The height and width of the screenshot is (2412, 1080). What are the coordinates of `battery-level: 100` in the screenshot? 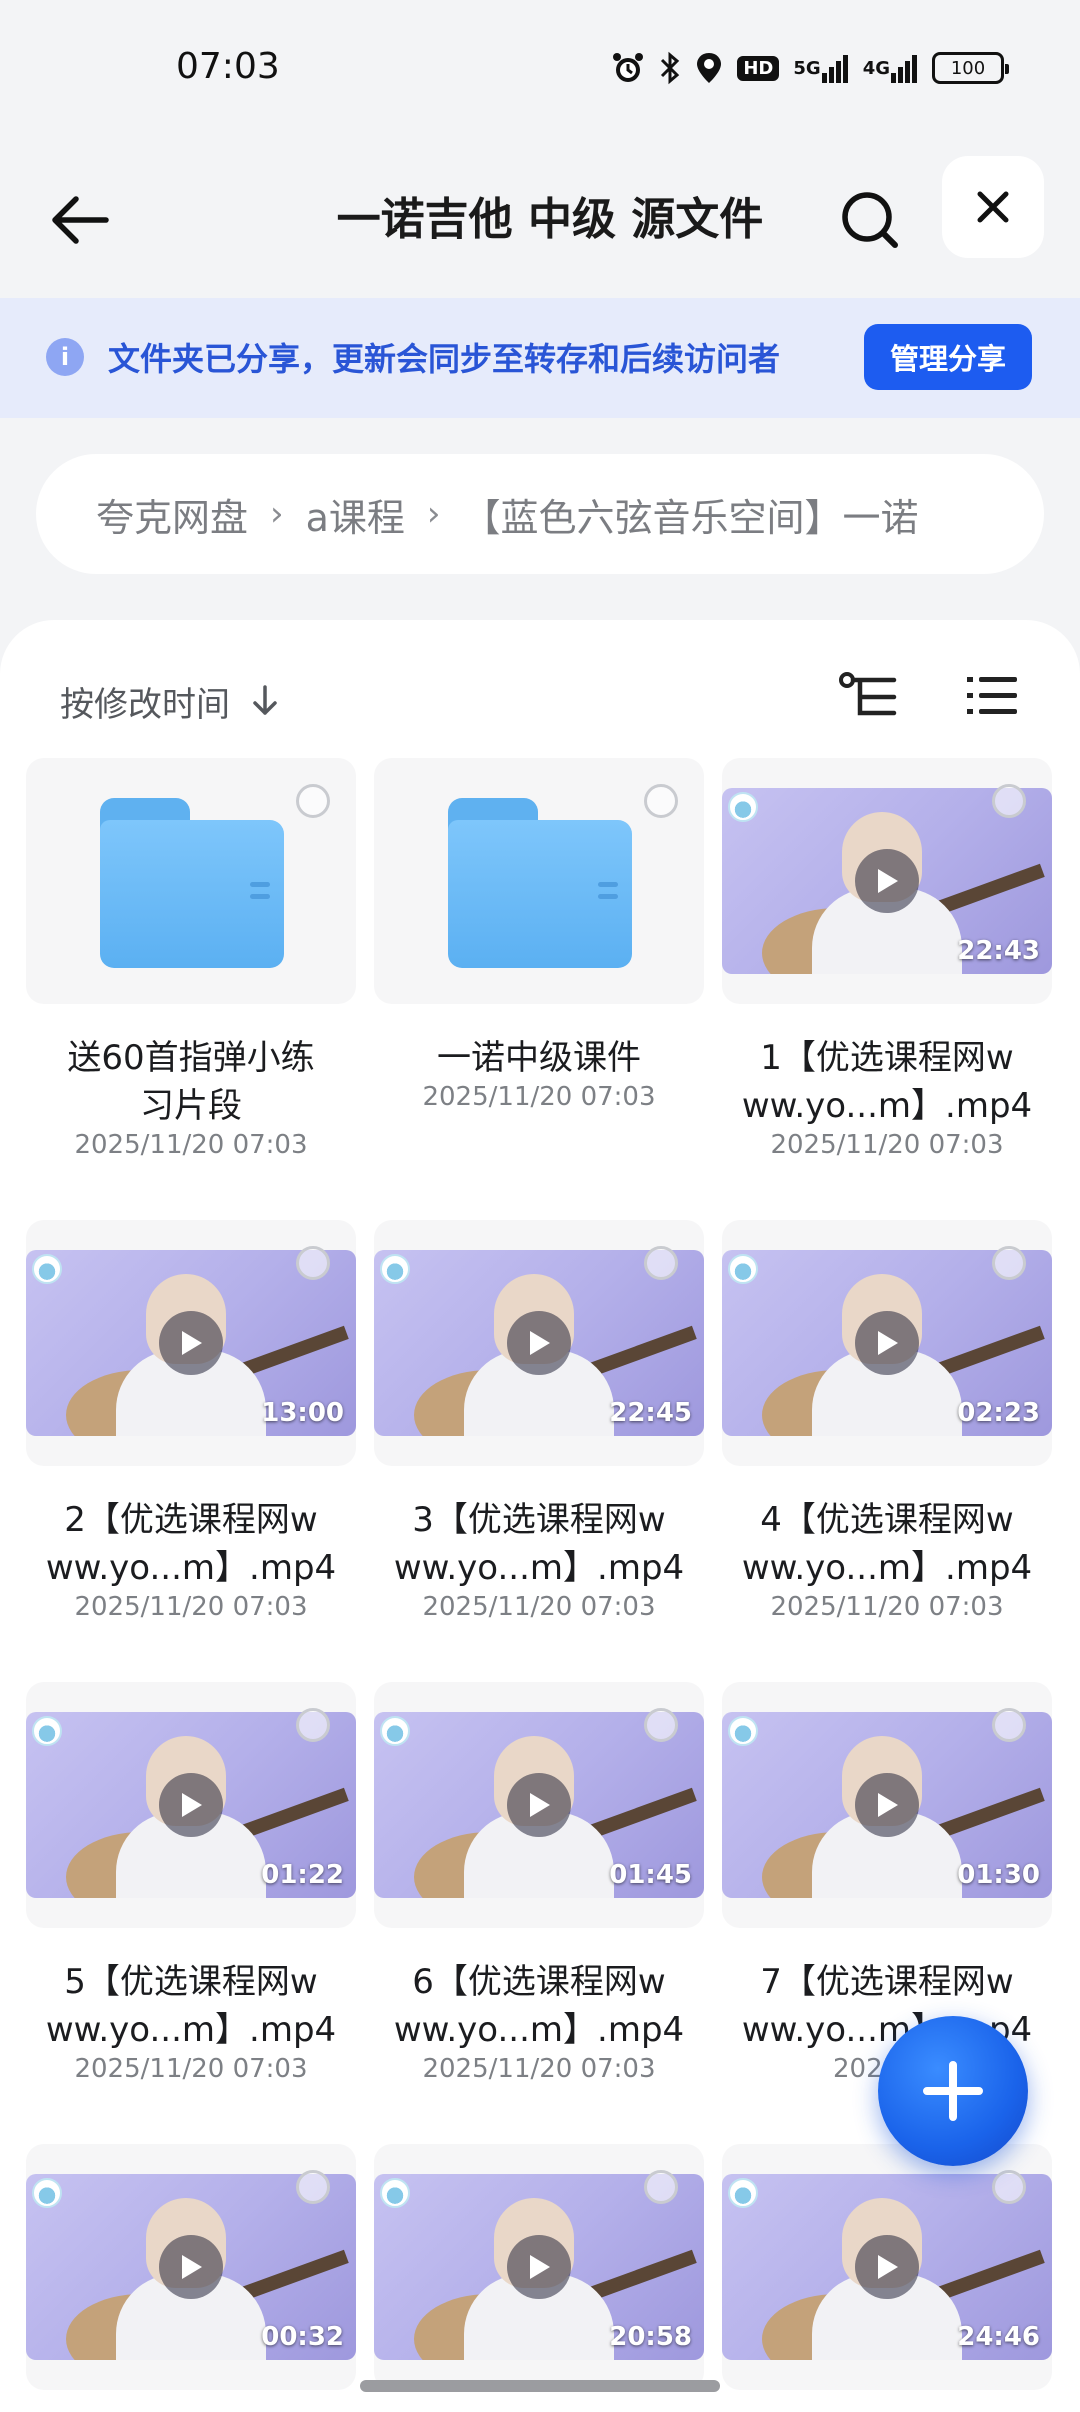 It's located at (968, 68).